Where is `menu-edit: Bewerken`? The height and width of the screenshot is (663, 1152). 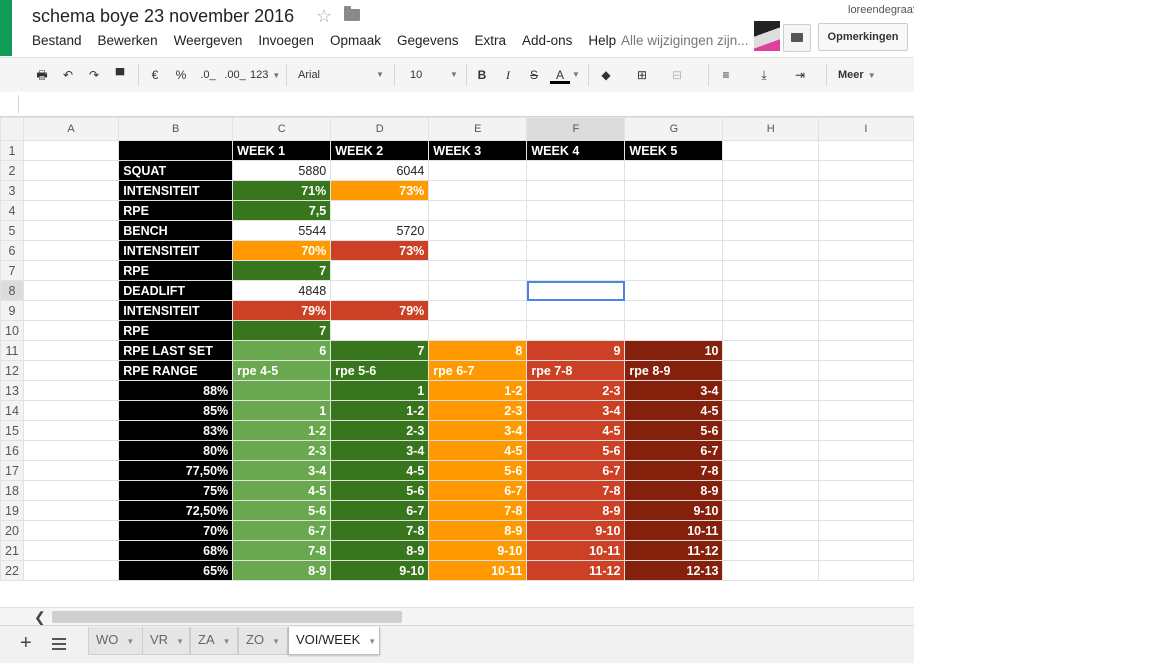
menu-edit: Bewerken is located at coordinates (128, 40).